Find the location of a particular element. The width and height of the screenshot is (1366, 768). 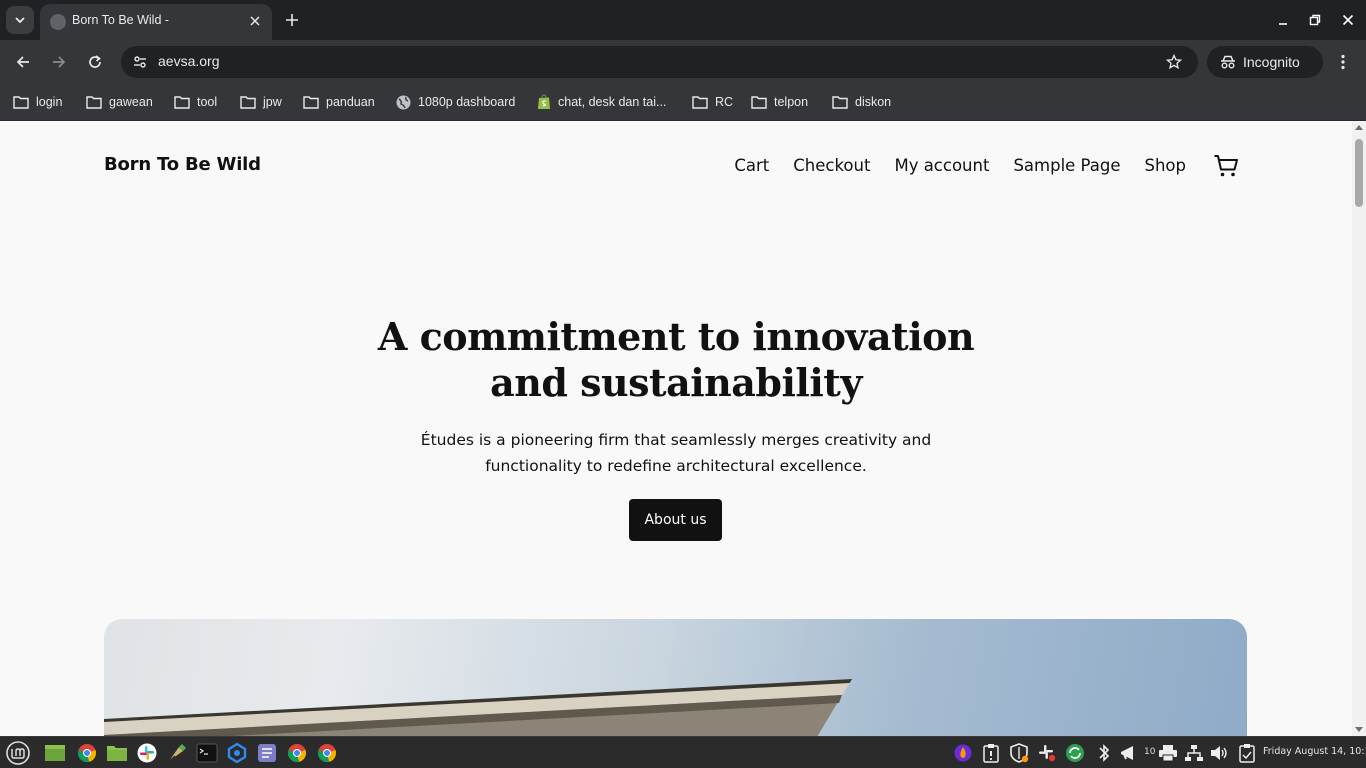

scroll-up-arrow-icon is located at coordinates (1359, 127).